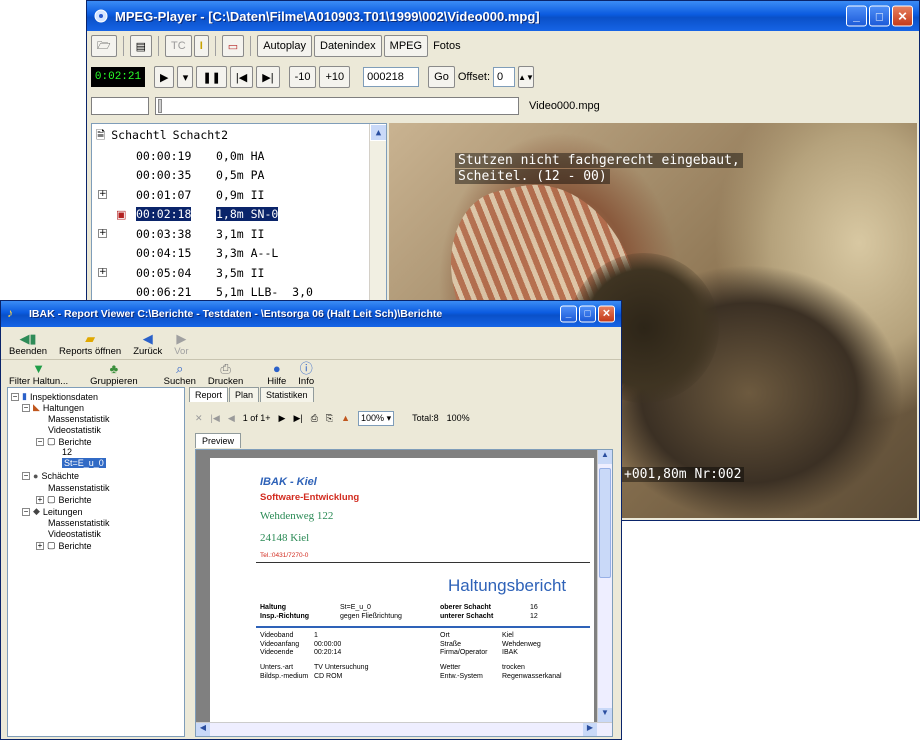  What do you see at coordinates (276, 374) in the screenshot?
I see `hilfe-button: ● Hilfe` at bounding box center [276, 374].